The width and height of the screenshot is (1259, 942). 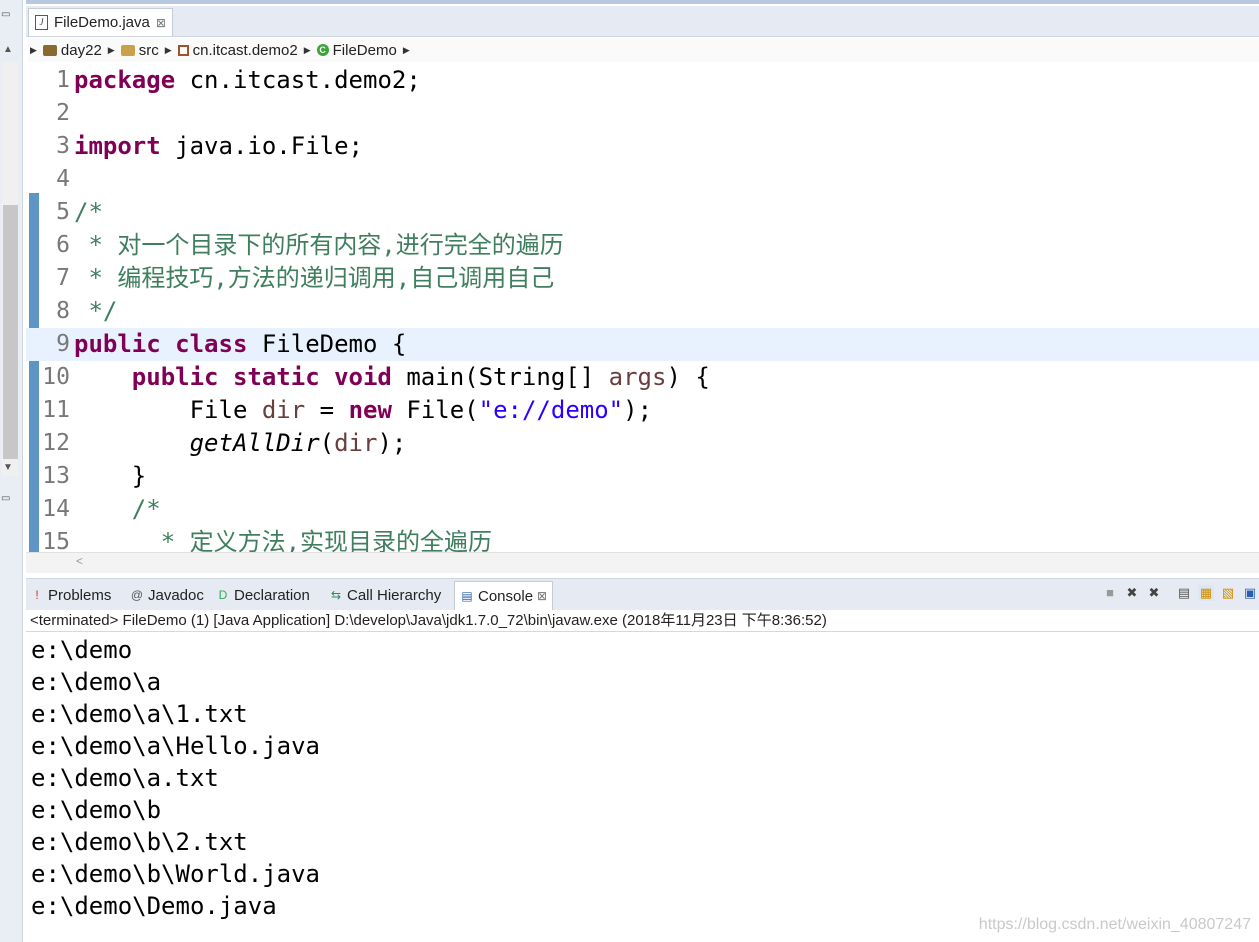 I want to click on console-line: e:\demo\b\2.txt, so click(x=139, y=842).